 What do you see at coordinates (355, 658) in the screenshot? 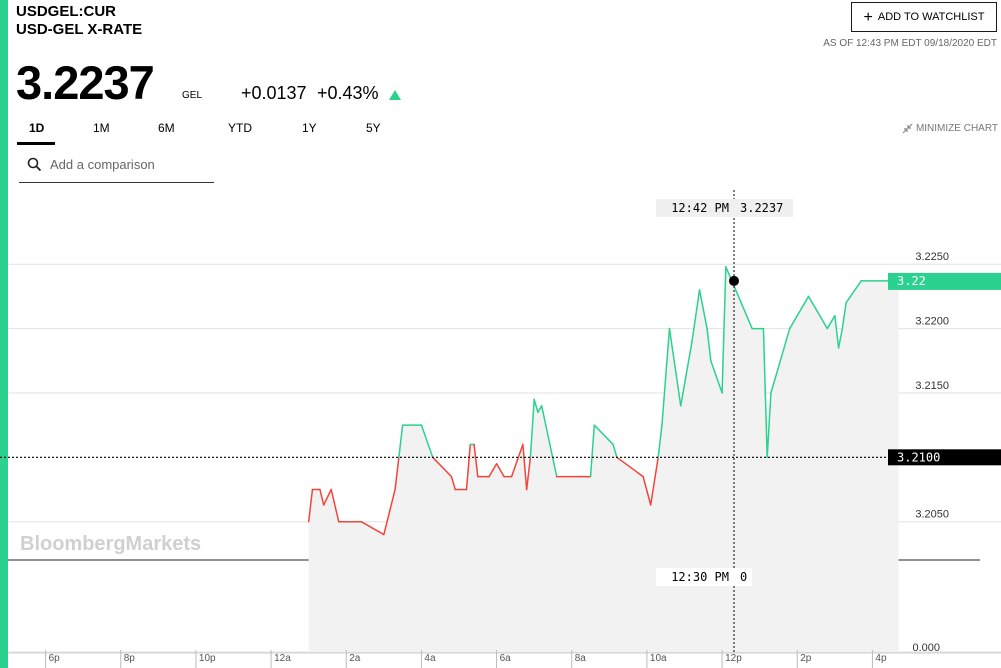
I see `x-tick-label: 2a` at bounding box center [355, 658].